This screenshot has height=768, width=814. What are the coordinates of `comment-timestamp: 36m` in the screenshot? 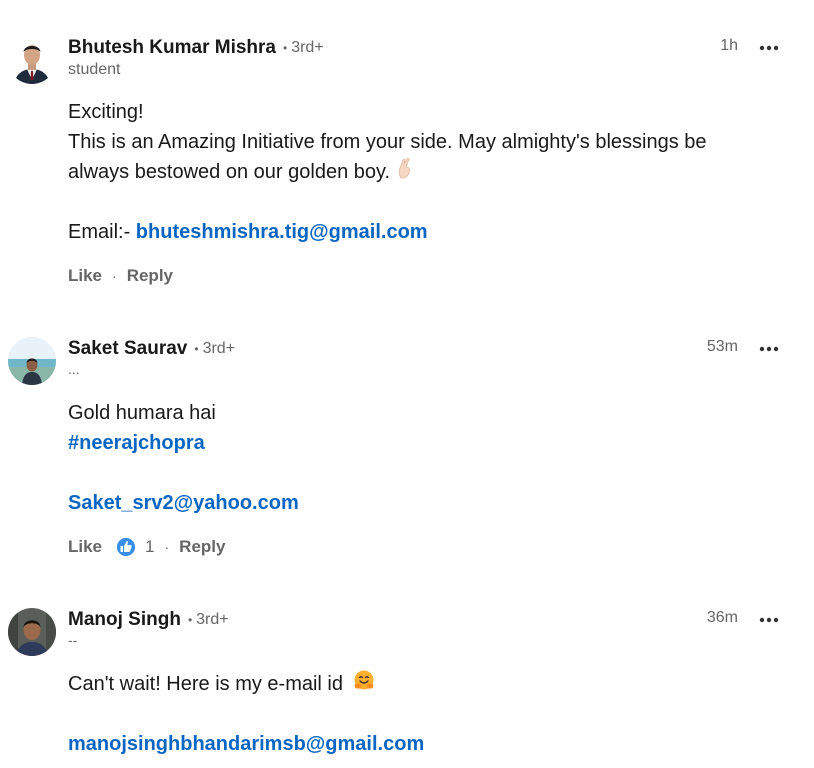 It's located at (722, 617).